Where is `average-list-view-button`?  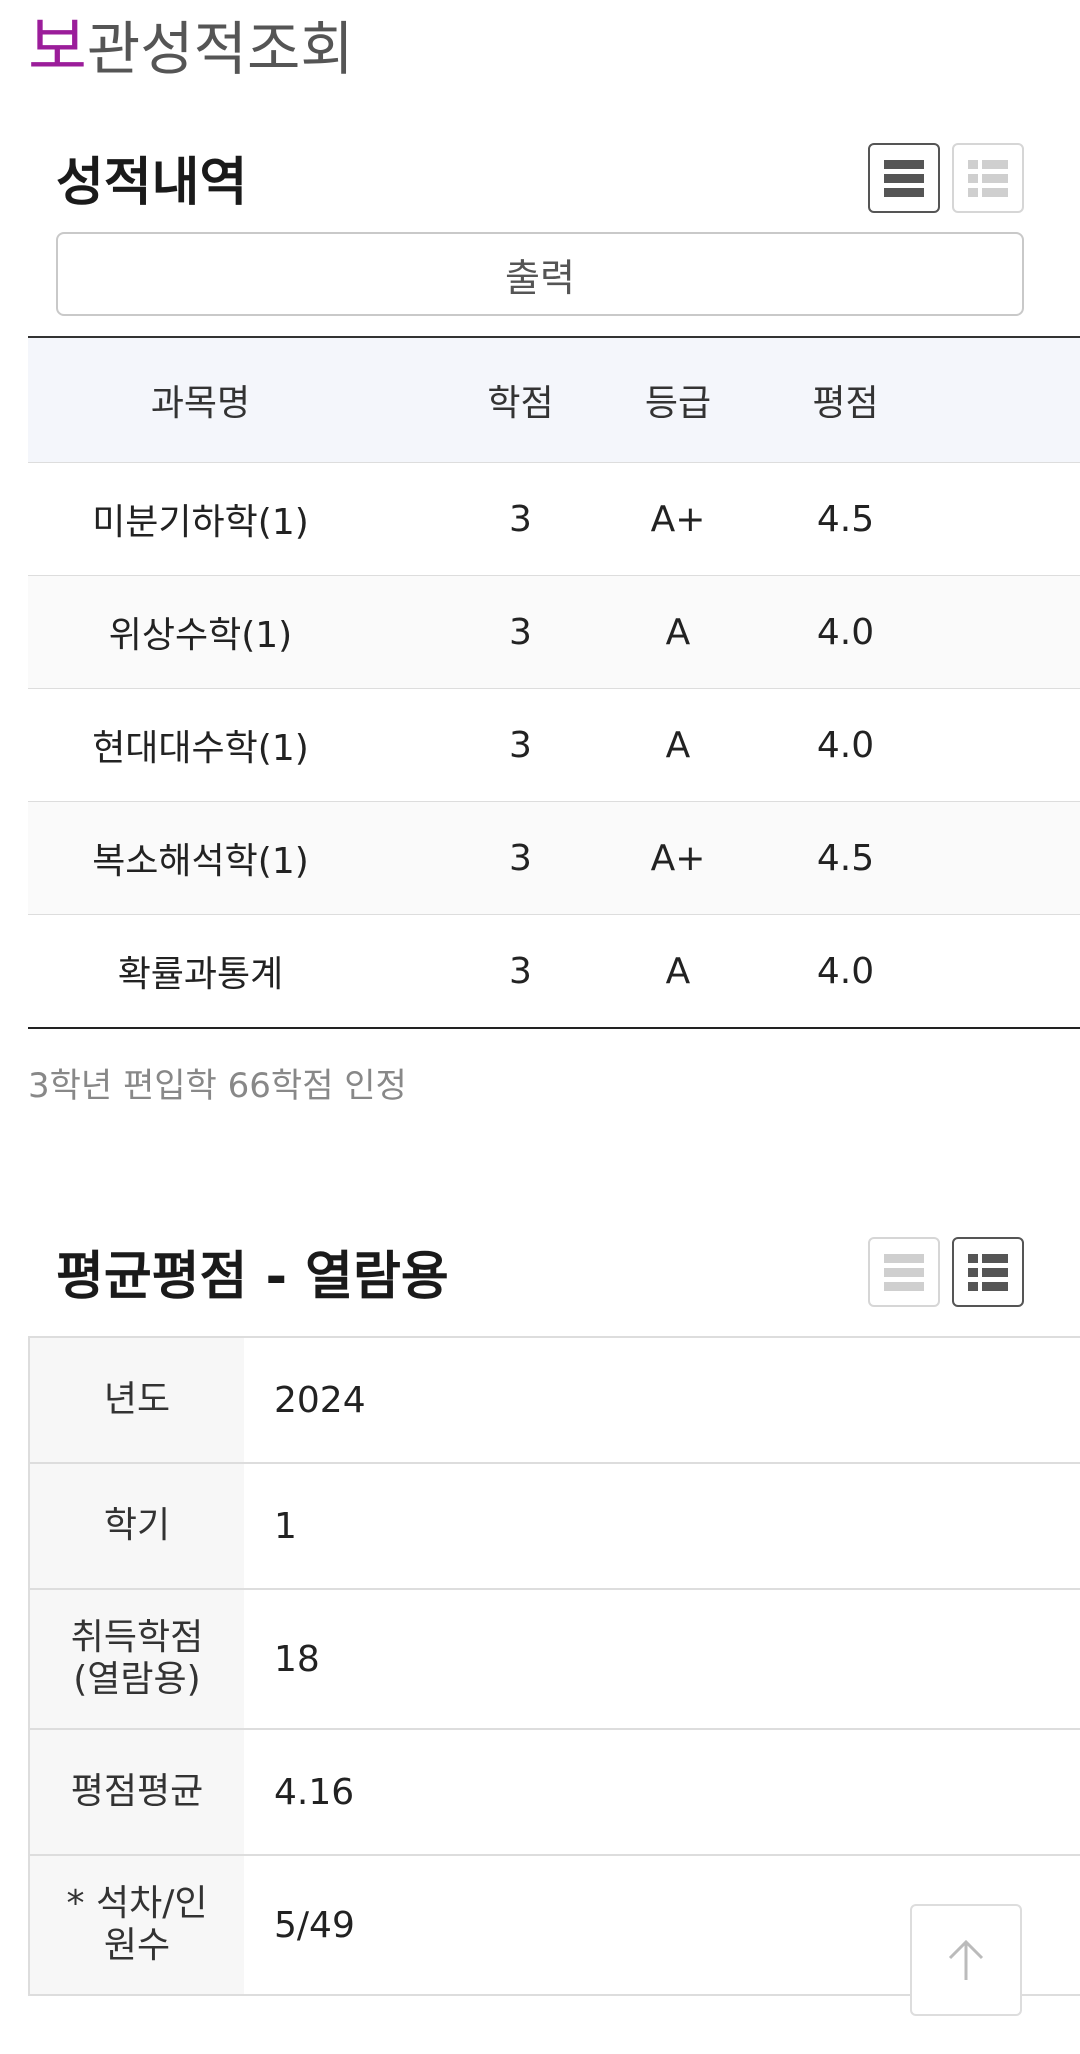
average-list-view-button is located at coordinates (904, 1271).